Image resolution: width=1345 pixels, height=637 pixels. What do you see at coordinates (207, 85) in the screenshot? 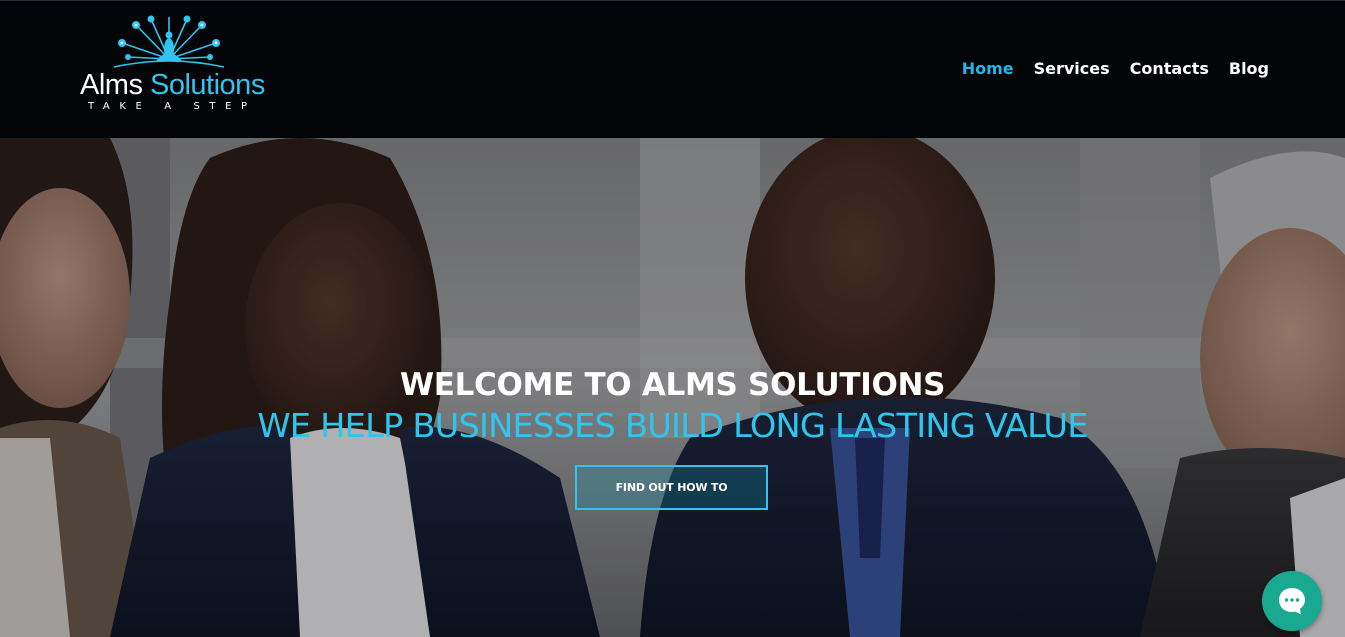
I see `logo-name-part2: Solutions` at bounding box center [207, 85].